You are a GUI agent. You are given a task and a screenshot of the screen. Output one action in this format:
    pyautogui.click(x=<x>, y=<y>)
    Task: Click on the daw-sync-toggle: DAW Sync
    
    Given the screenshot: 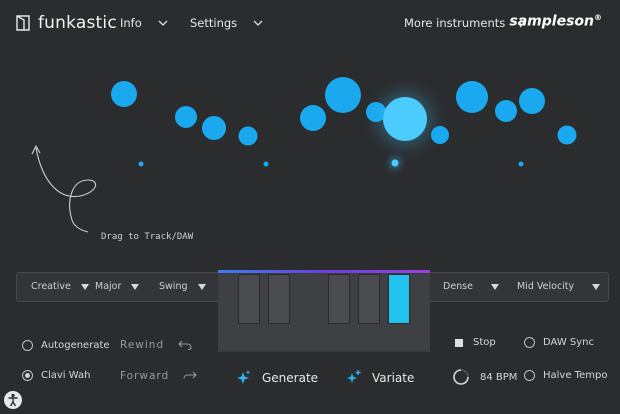 What is the action you would take?
    pyautogui.click(x=559, y=342)
    